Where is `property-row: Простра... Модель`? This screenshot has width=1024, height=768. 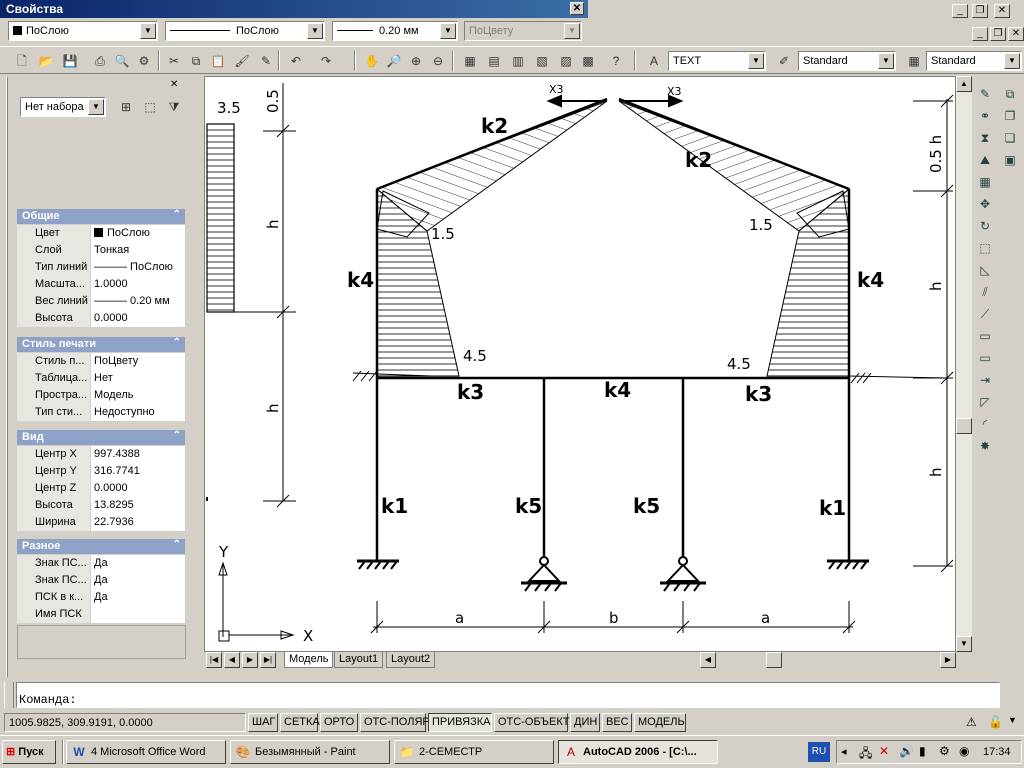
property-row: Простра... Модель is located at coordinates (101, 395).